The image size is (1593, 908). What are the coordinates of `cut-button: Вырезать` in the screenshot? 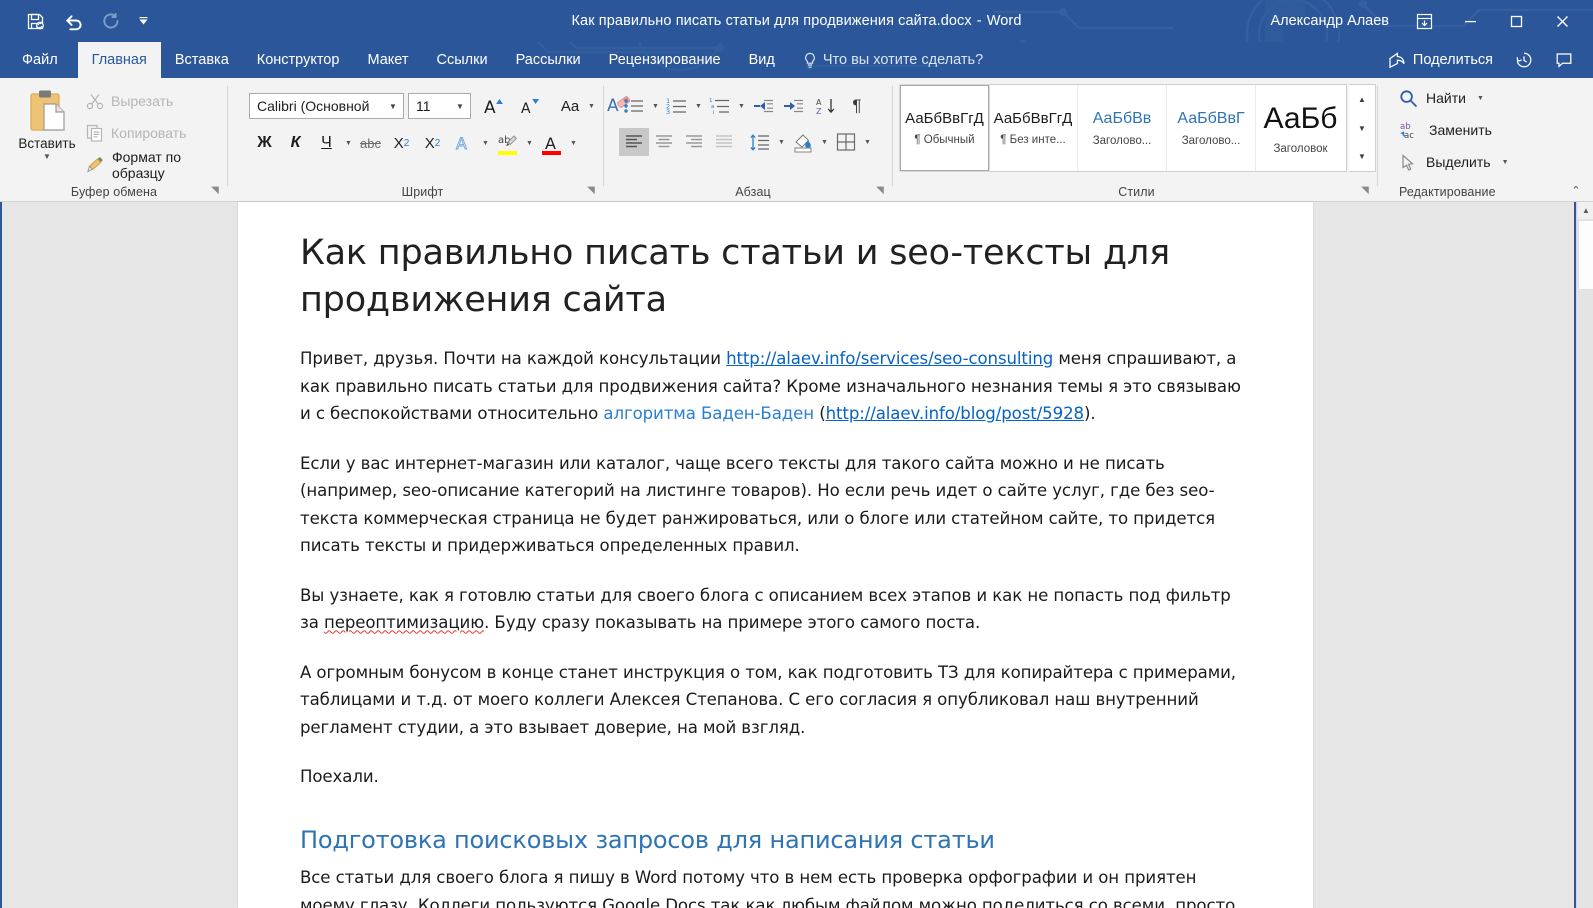 It's located at (129, 101).